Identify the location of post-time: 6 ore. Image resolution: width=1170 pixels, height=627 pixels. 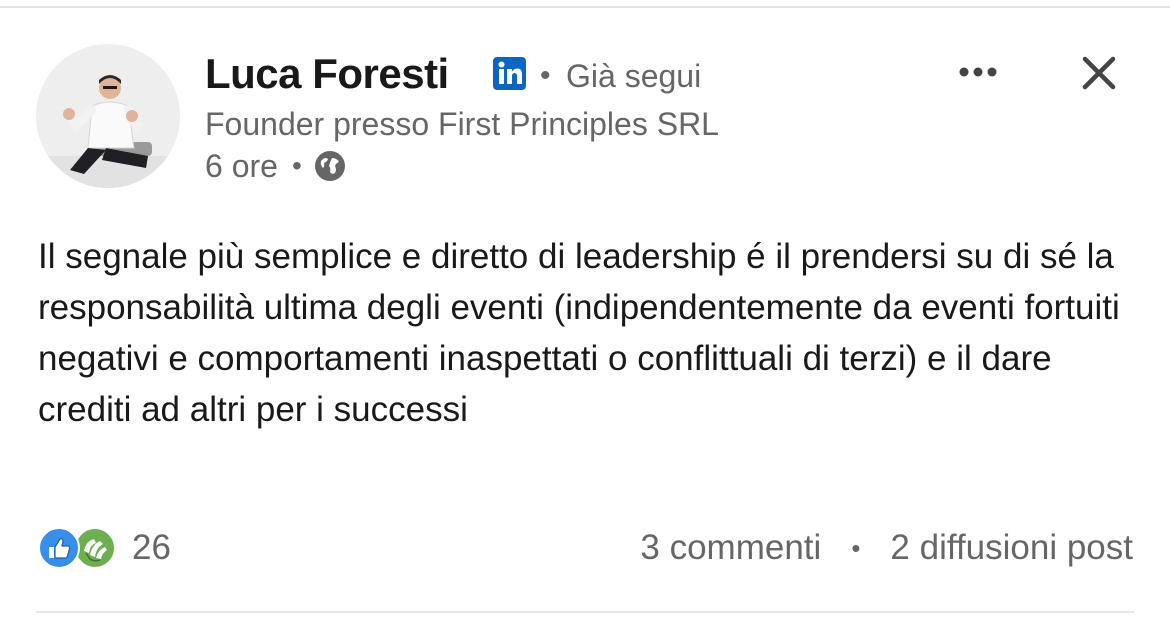
(241, 165).